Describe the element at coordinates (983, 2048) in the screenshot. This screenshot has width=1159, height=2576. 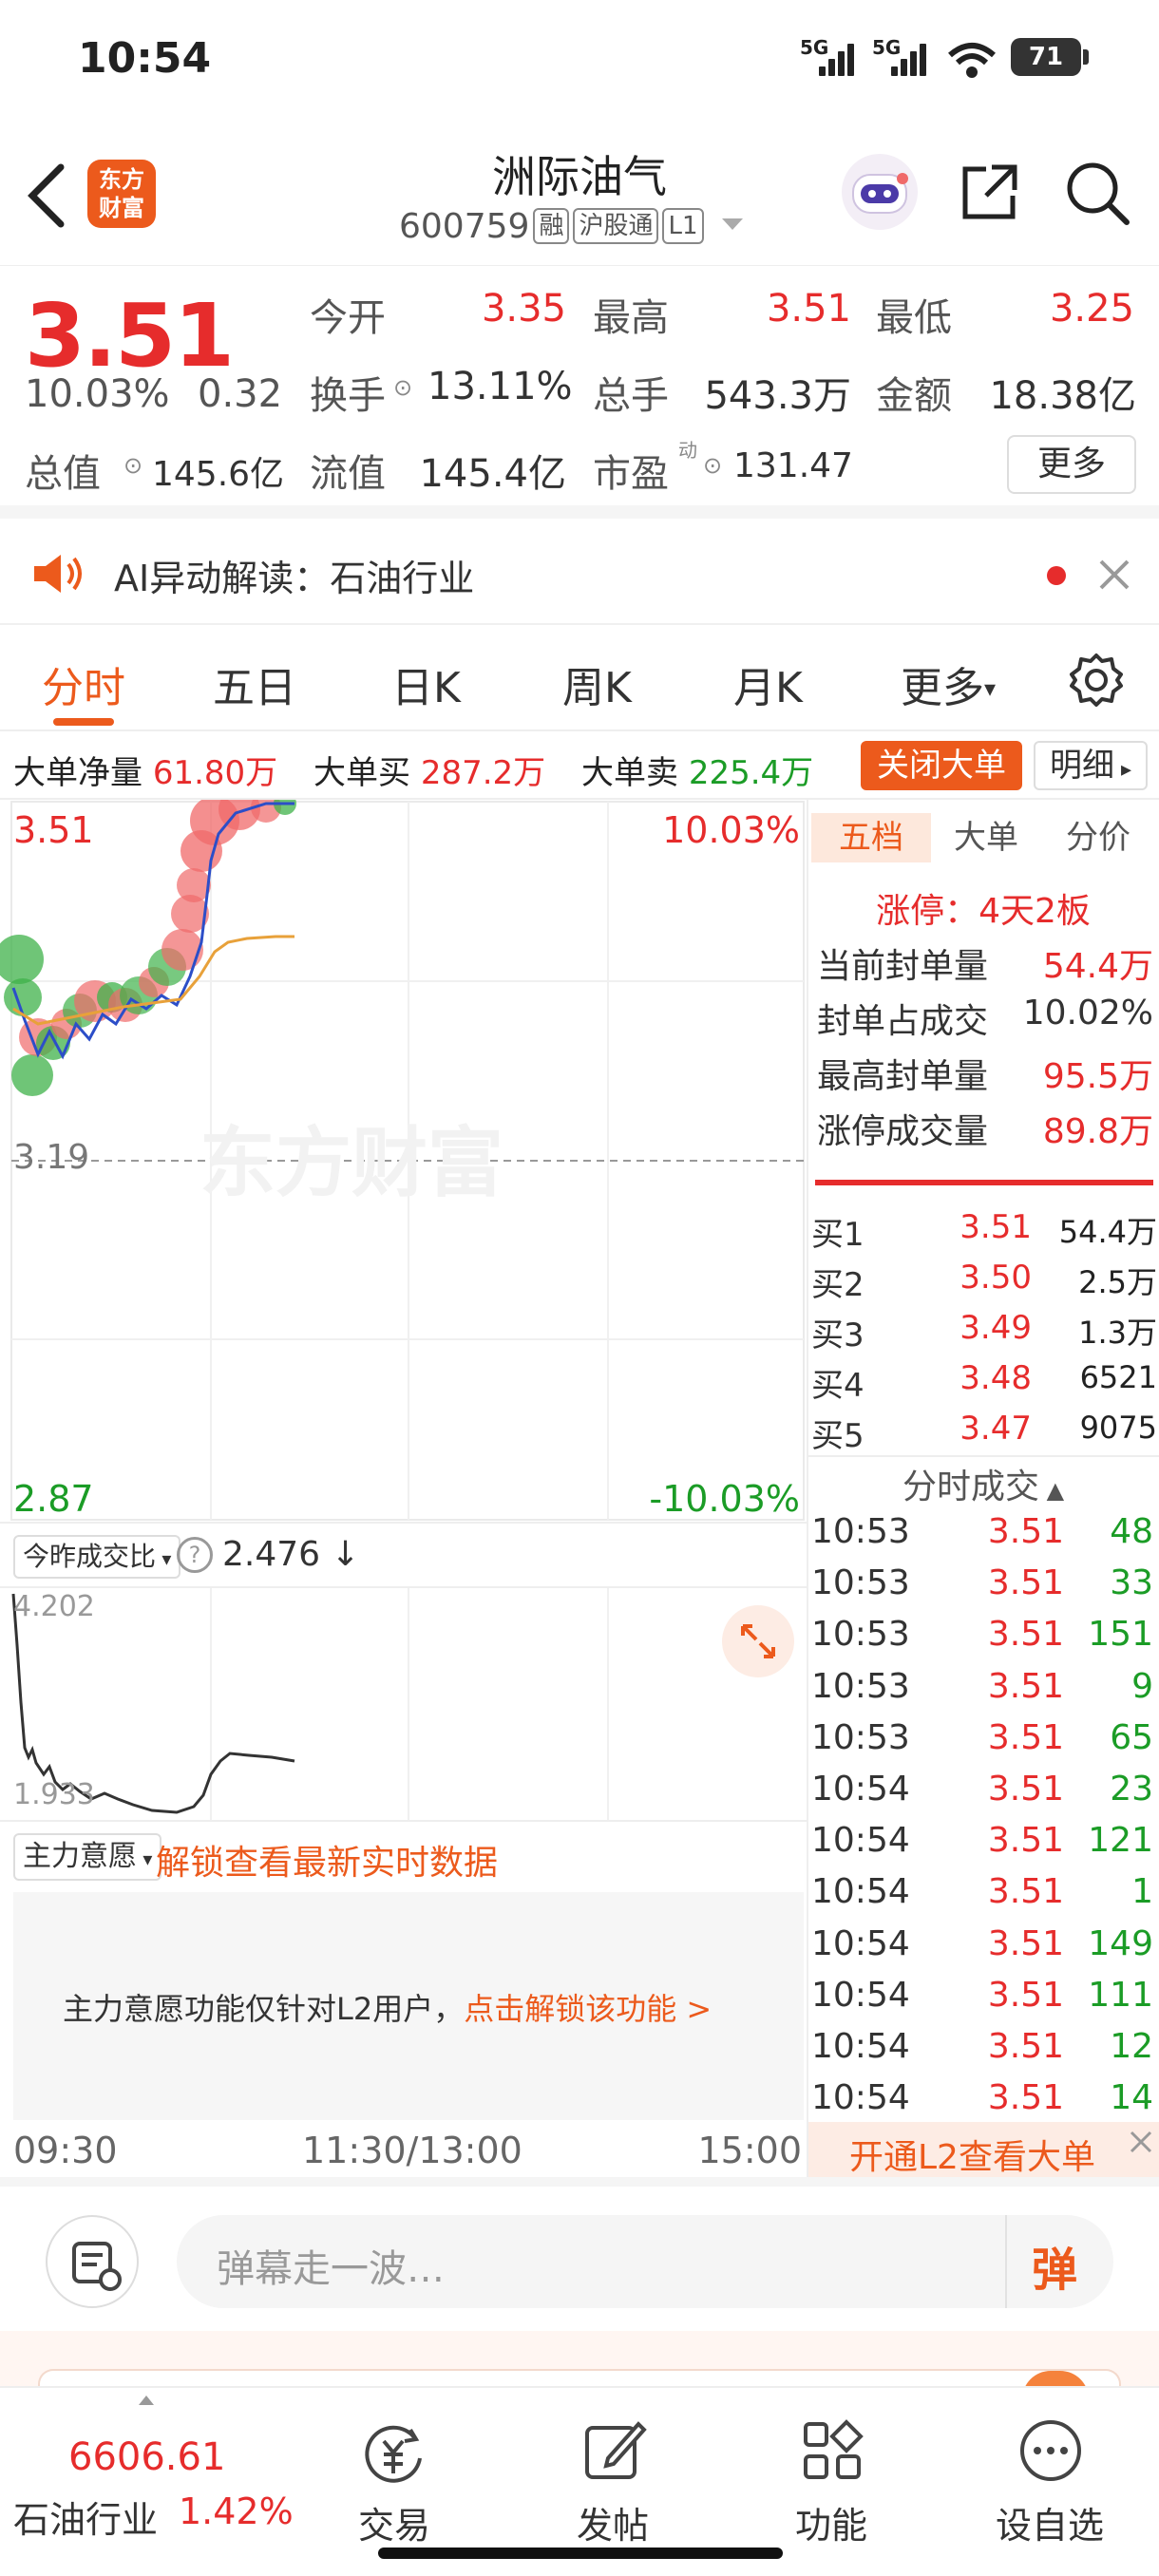
I see `tick-row: 10:54 3.51 12` at that location.